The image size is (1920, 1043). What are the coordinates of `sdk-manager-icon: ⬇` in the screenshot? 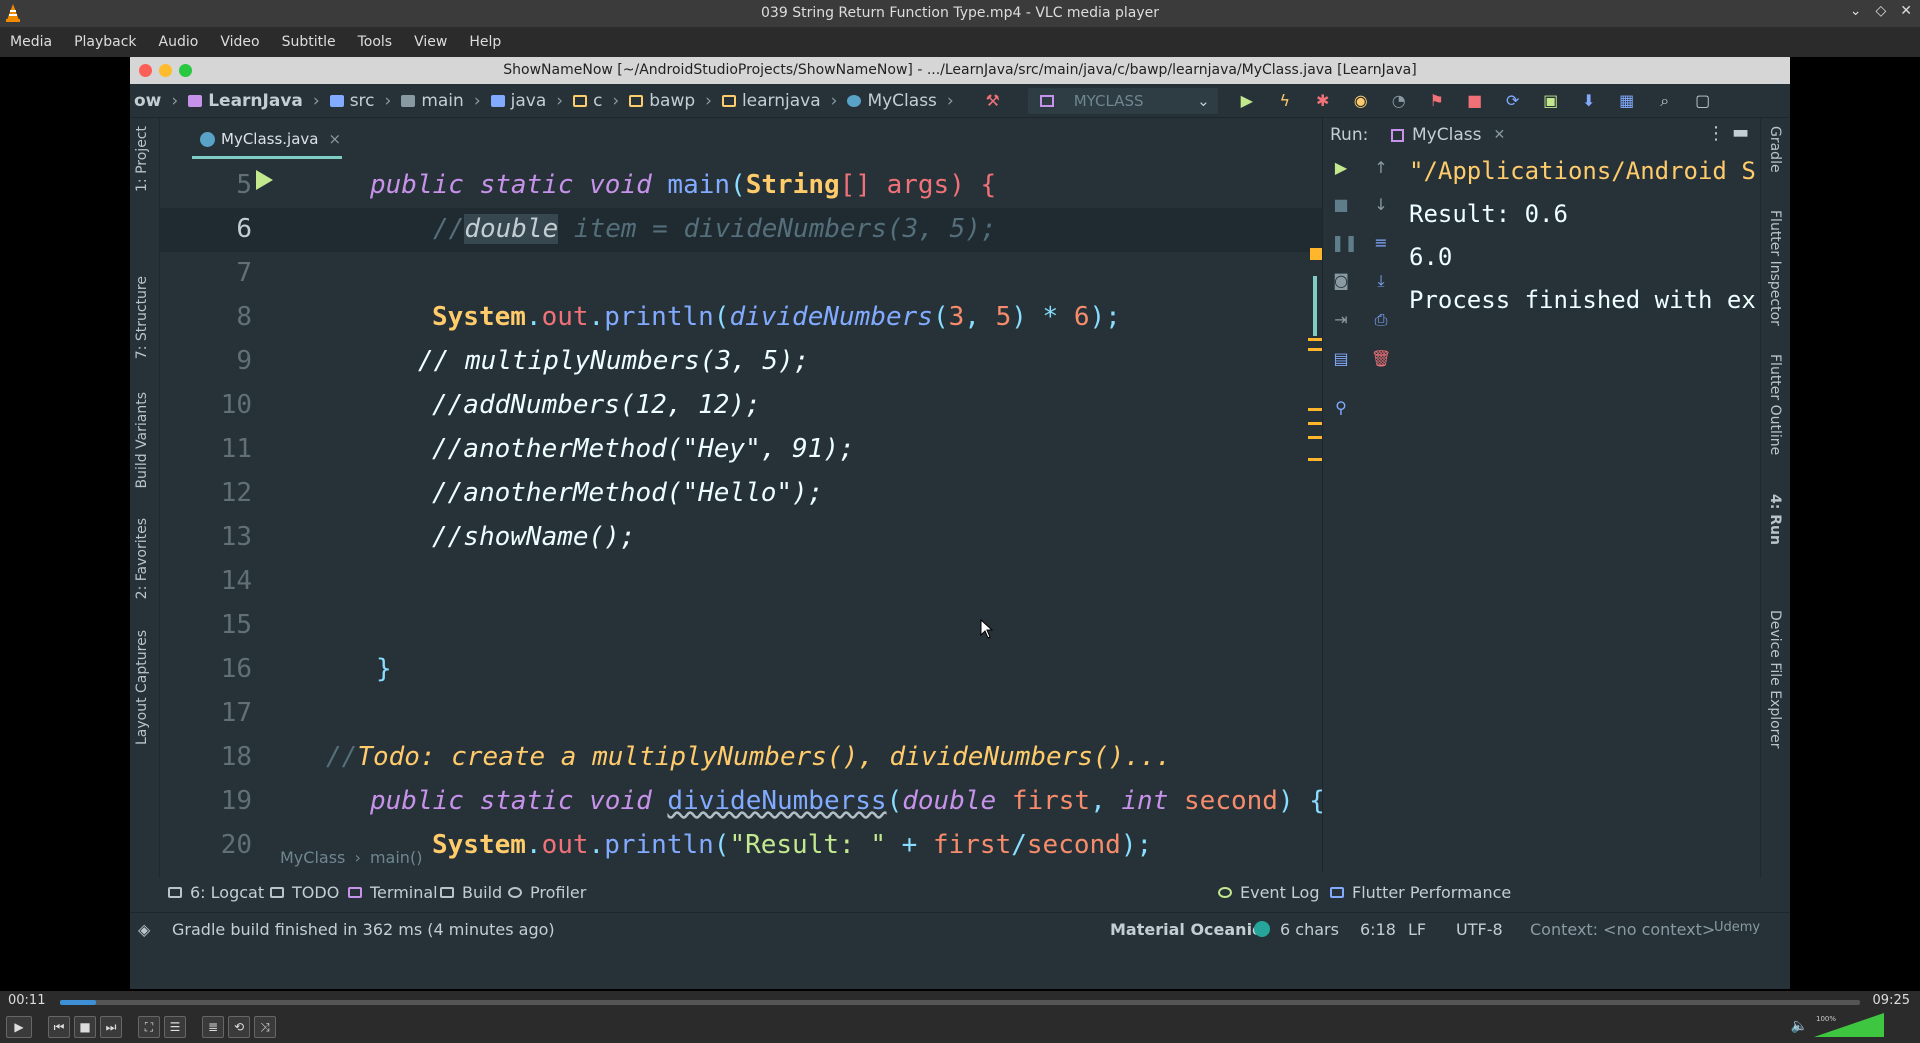 It's located at (1589, 100).